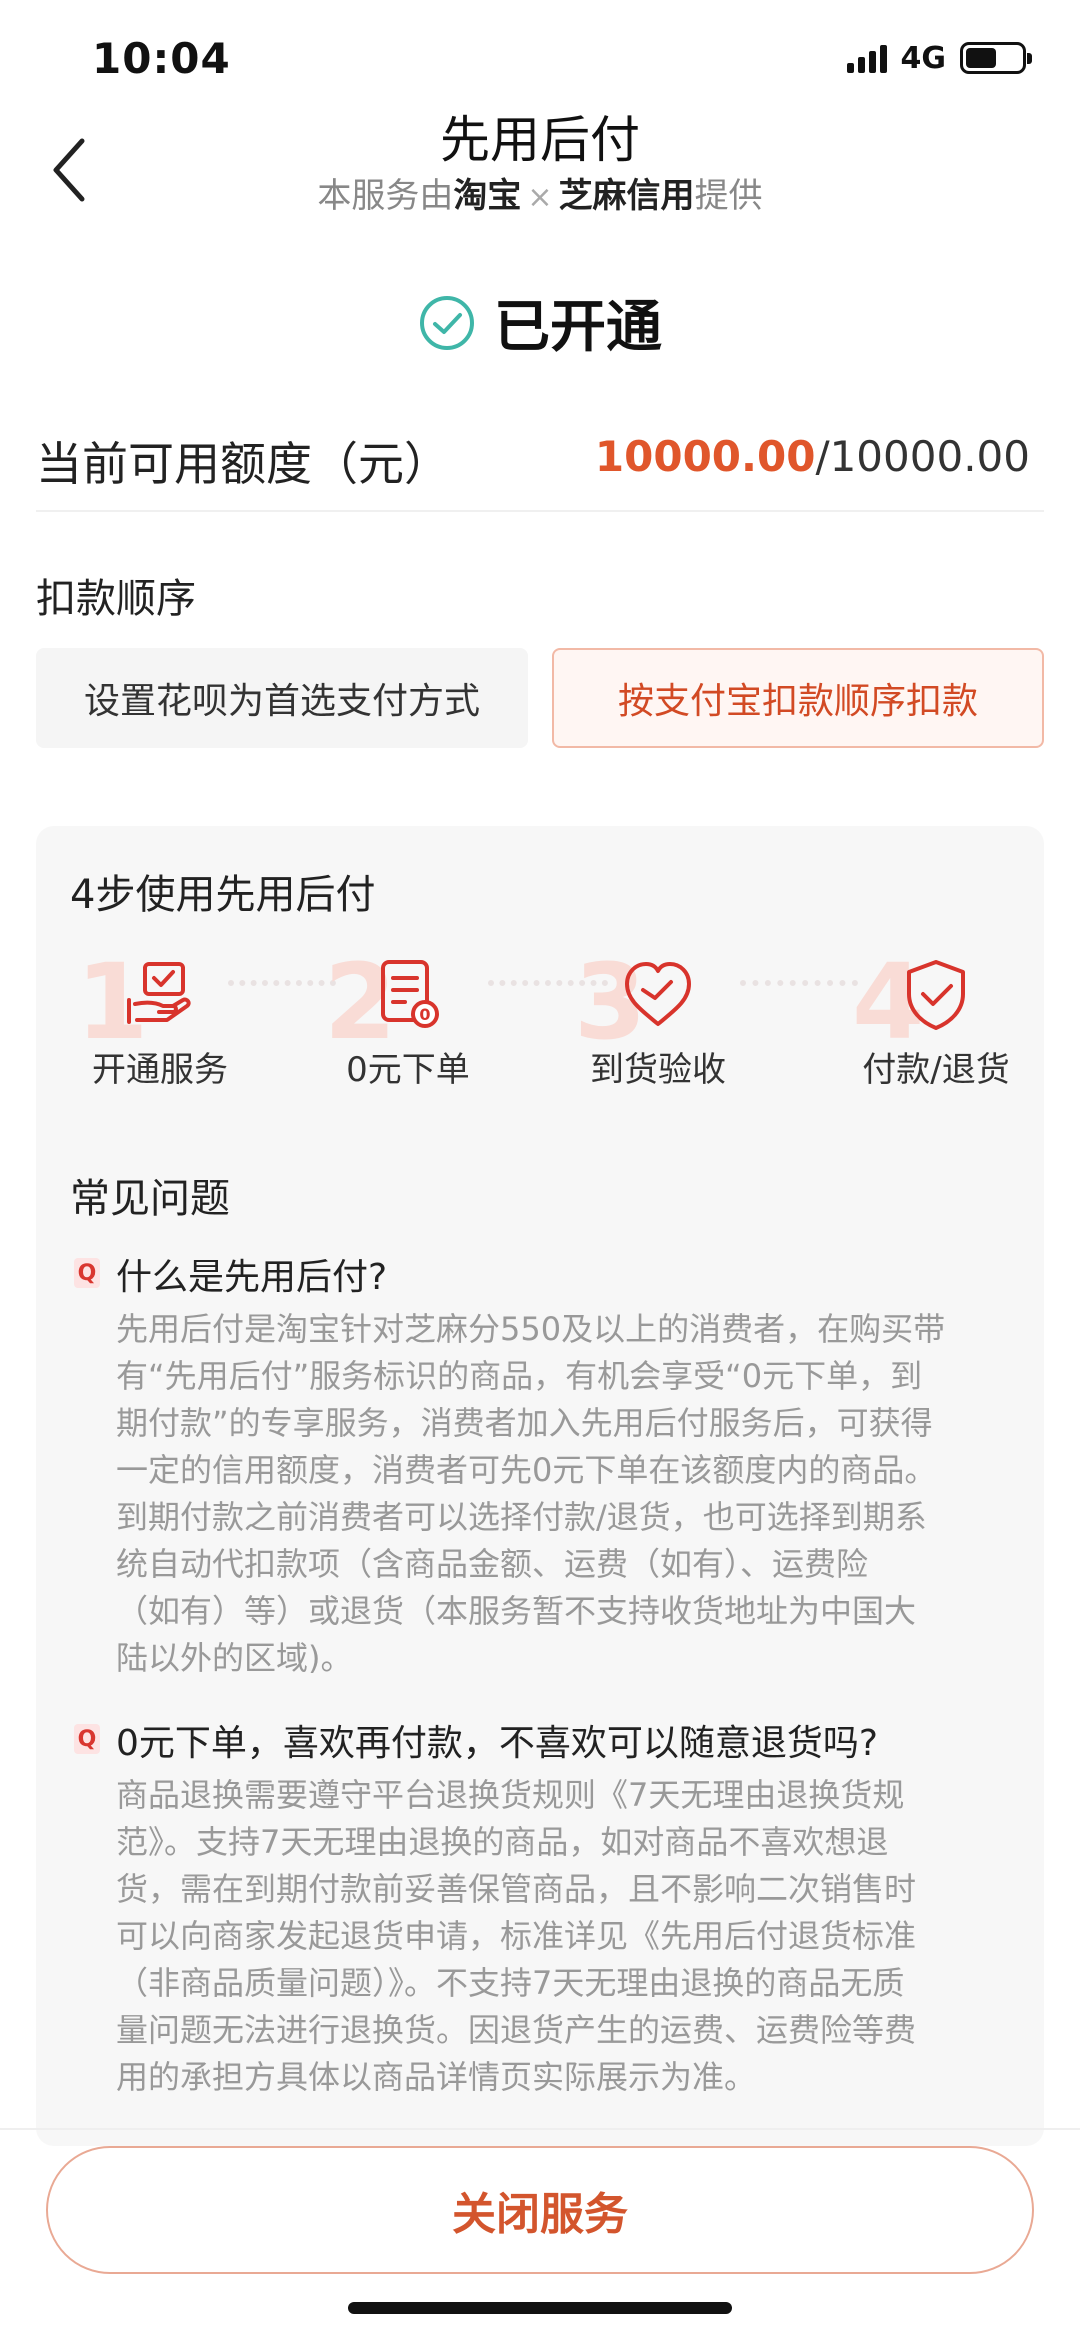  What do you see at coordinates (936, 995) in the screenshot?
I see `shield-check-icon` at bounding box center [936, 995].